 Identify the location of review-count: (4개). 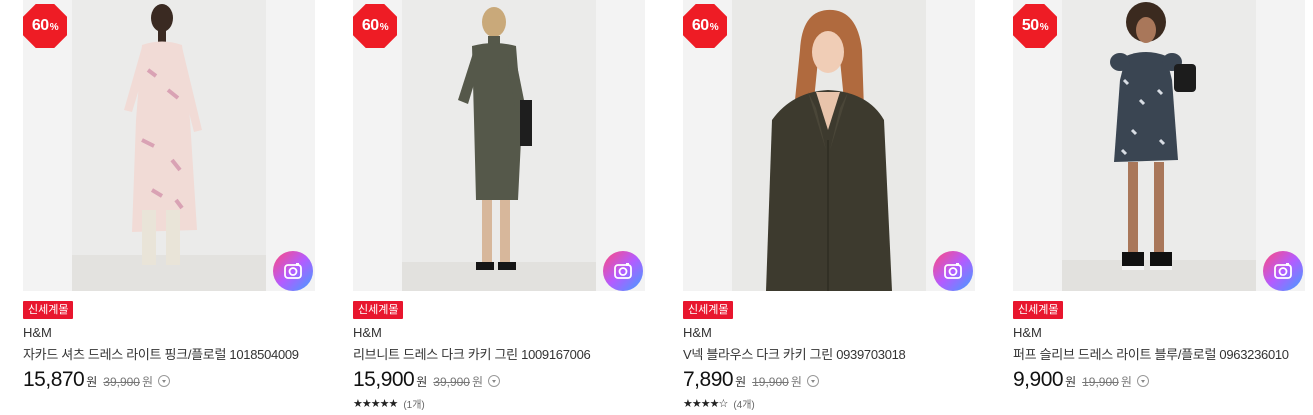
(743, 403).